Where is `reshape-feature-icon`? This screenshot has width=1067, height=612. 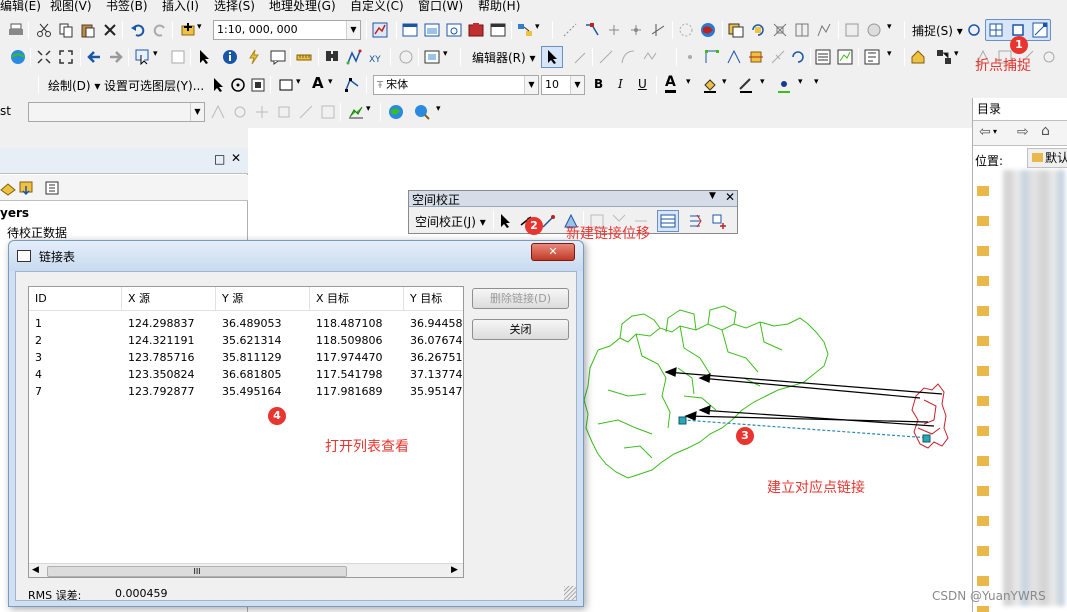 reshape-feature-icon is located at coordinates (734, 57).